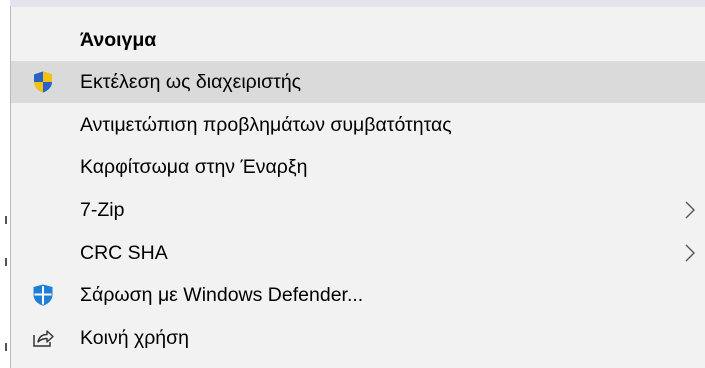 This screenshot has width=705, height=368. I want to click on menu-item-label: Αντιμετώπιση προβλημάτων συμβατότητας, so click(266, 125).